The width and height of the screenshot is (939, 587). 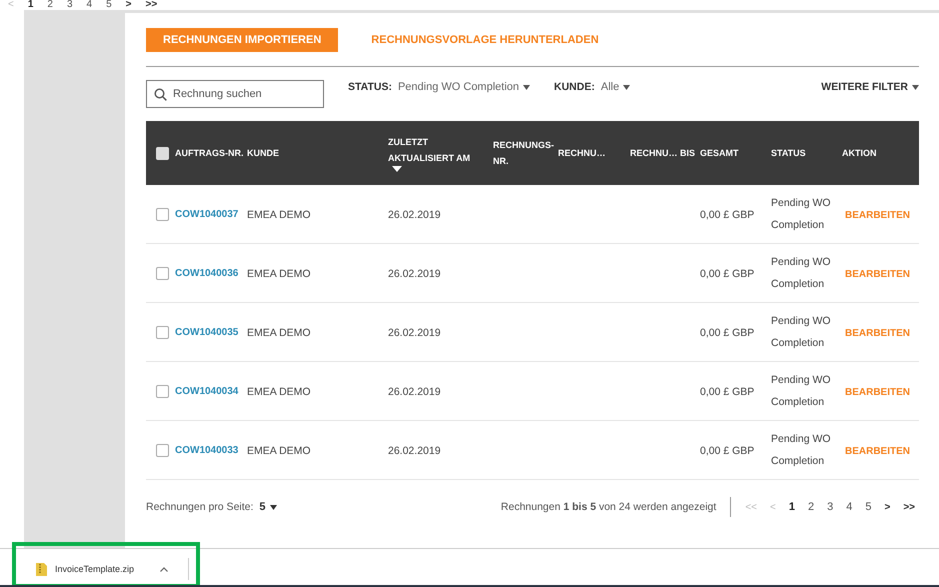 I want to click on filter-dropdown: Alle, so click(x=610, y=87).